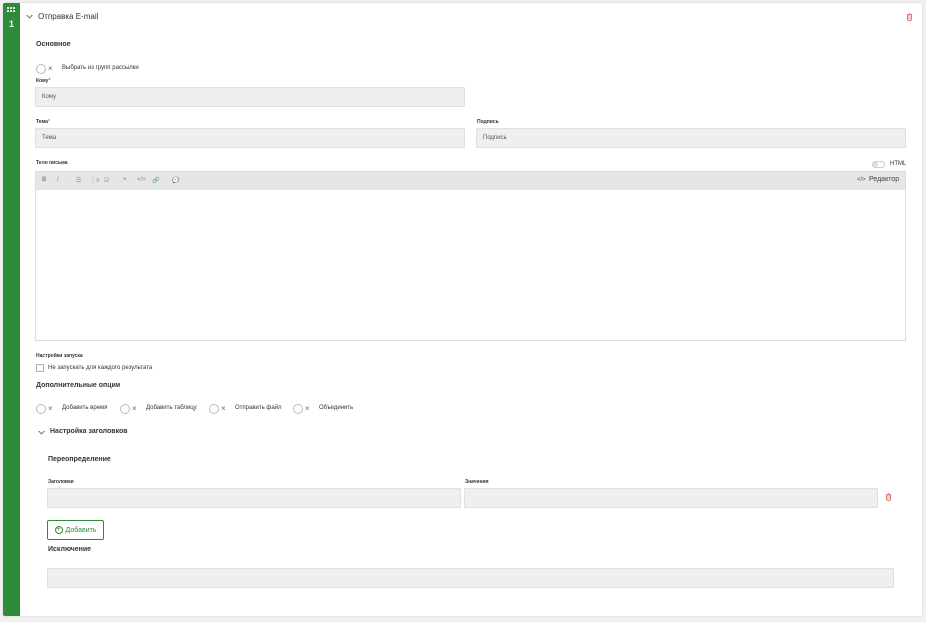 The image size is (926, 622). Describe the element at coordinates (671, 498) in the screenshot. I see `header-value-field` at that location.